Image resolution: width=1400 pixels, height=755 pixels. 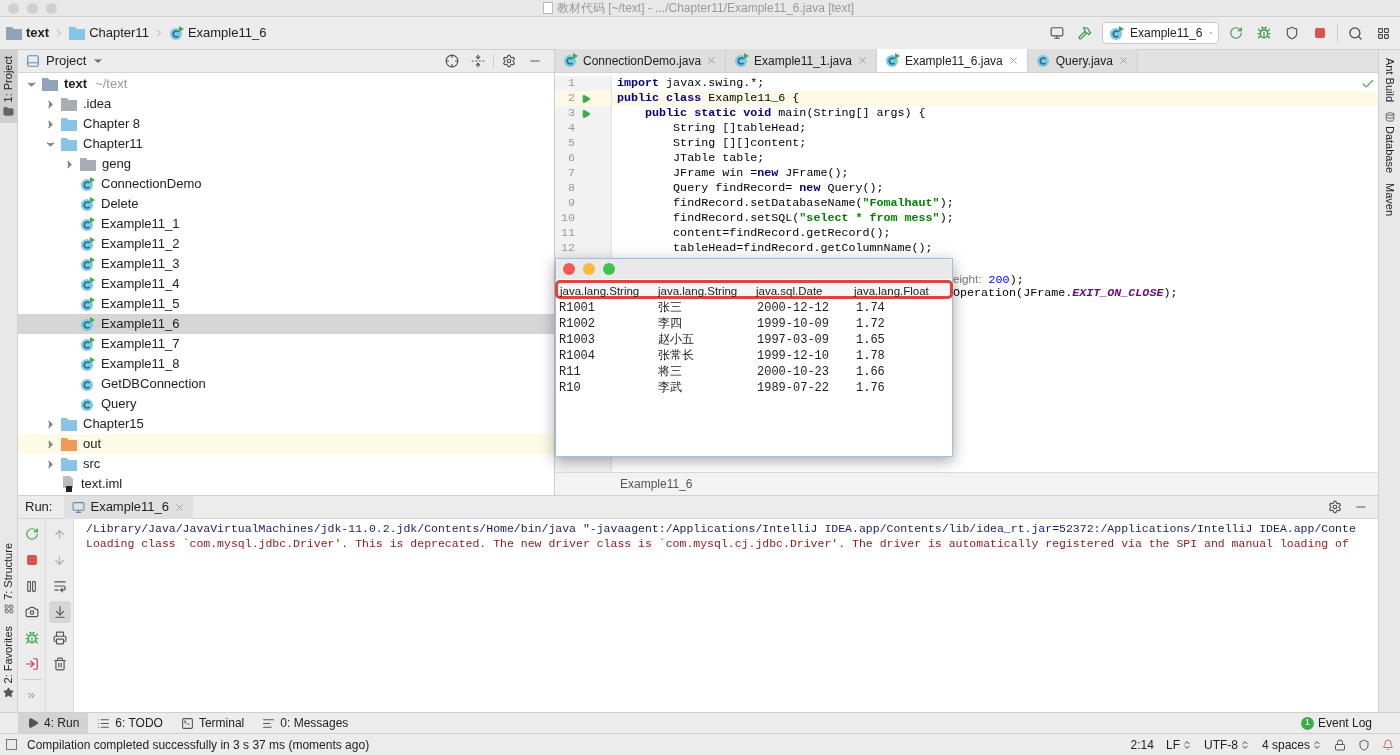 What do you see at coordinates (286, 484) in the screenshot?
I see `tree-item: text.iml` at bounding box center [286, 484].